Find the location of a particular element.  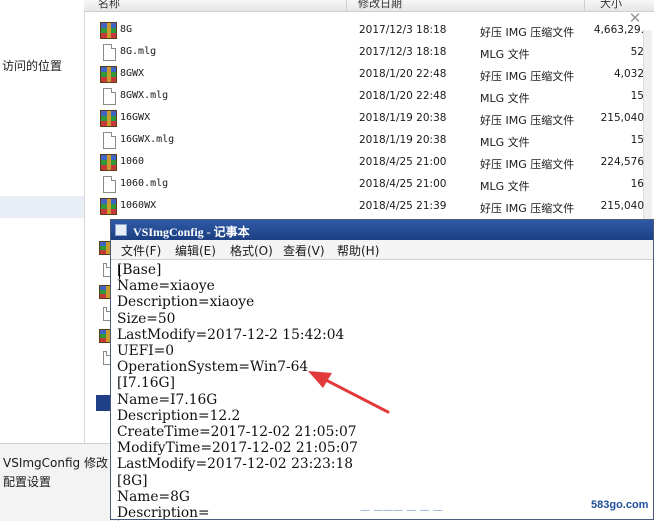

file-row: 8GWX.mlg 2018/1/20 22:48 MLG 文件 15 is located at coordinates (371, 97).